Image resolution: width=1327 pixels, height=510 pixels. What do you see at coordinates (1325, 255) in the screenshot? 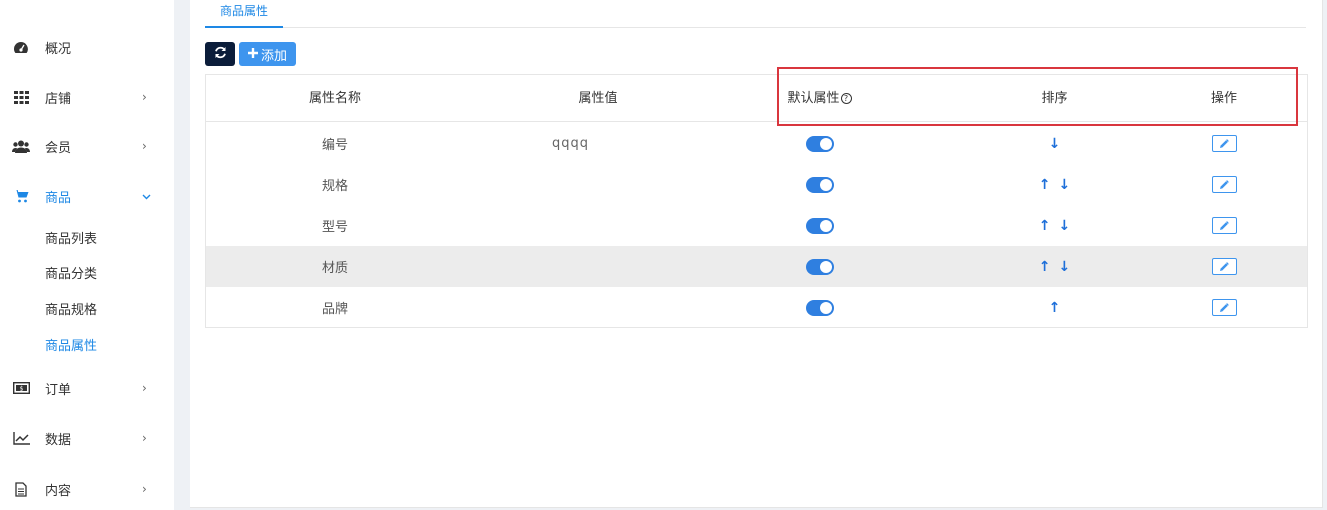
I see `layout-right-strip` at bounding box center [1325, 255].